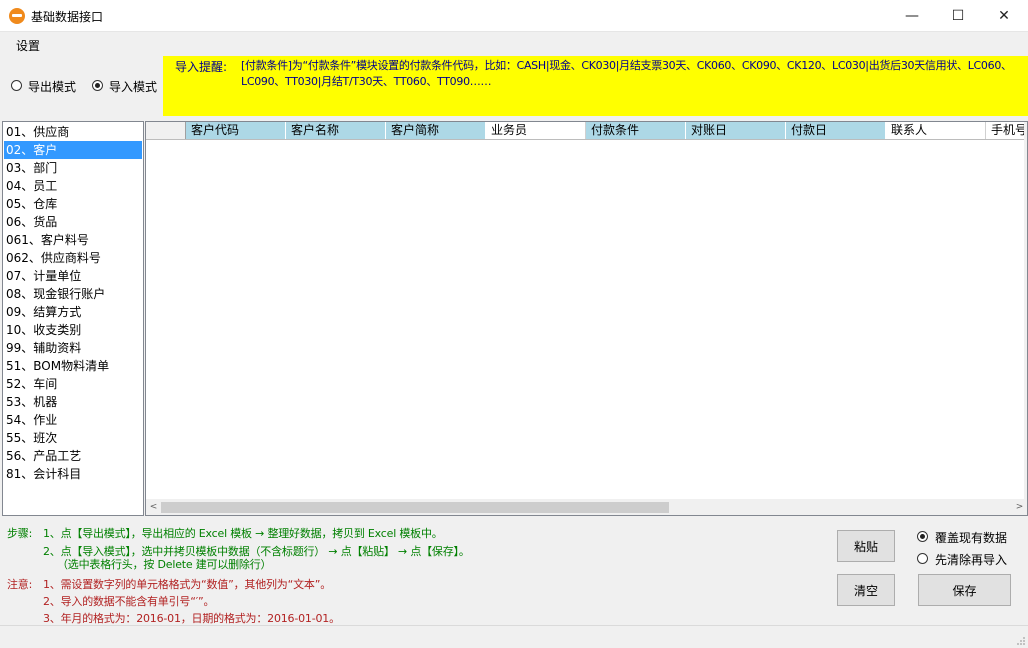 Image resolution: width=1028 pixels, height=648 pixels. I want to click on category-item: 51、BOM物料清单, so click(73, 366).